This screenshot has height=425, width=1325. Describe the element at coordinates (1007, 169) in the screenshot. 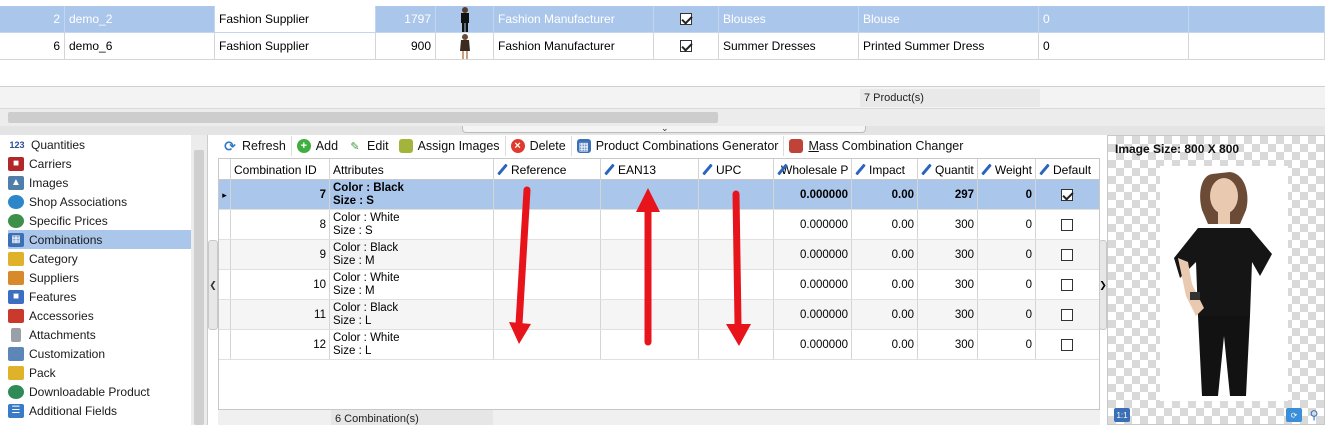

I see `header-weight: Weight` at that location.